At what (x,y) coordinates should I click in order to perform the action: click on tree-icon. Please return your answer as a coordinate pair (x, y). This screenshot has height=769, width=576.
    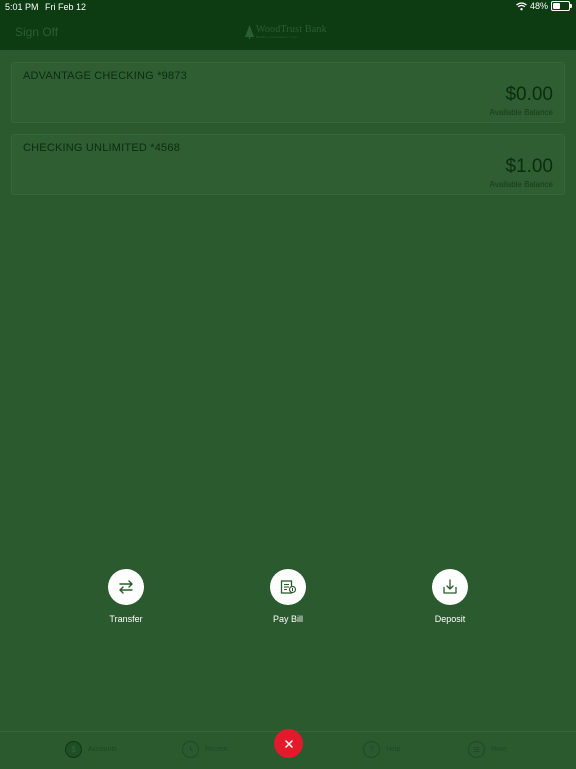
    Looking at the image, I should click on (249, 31).